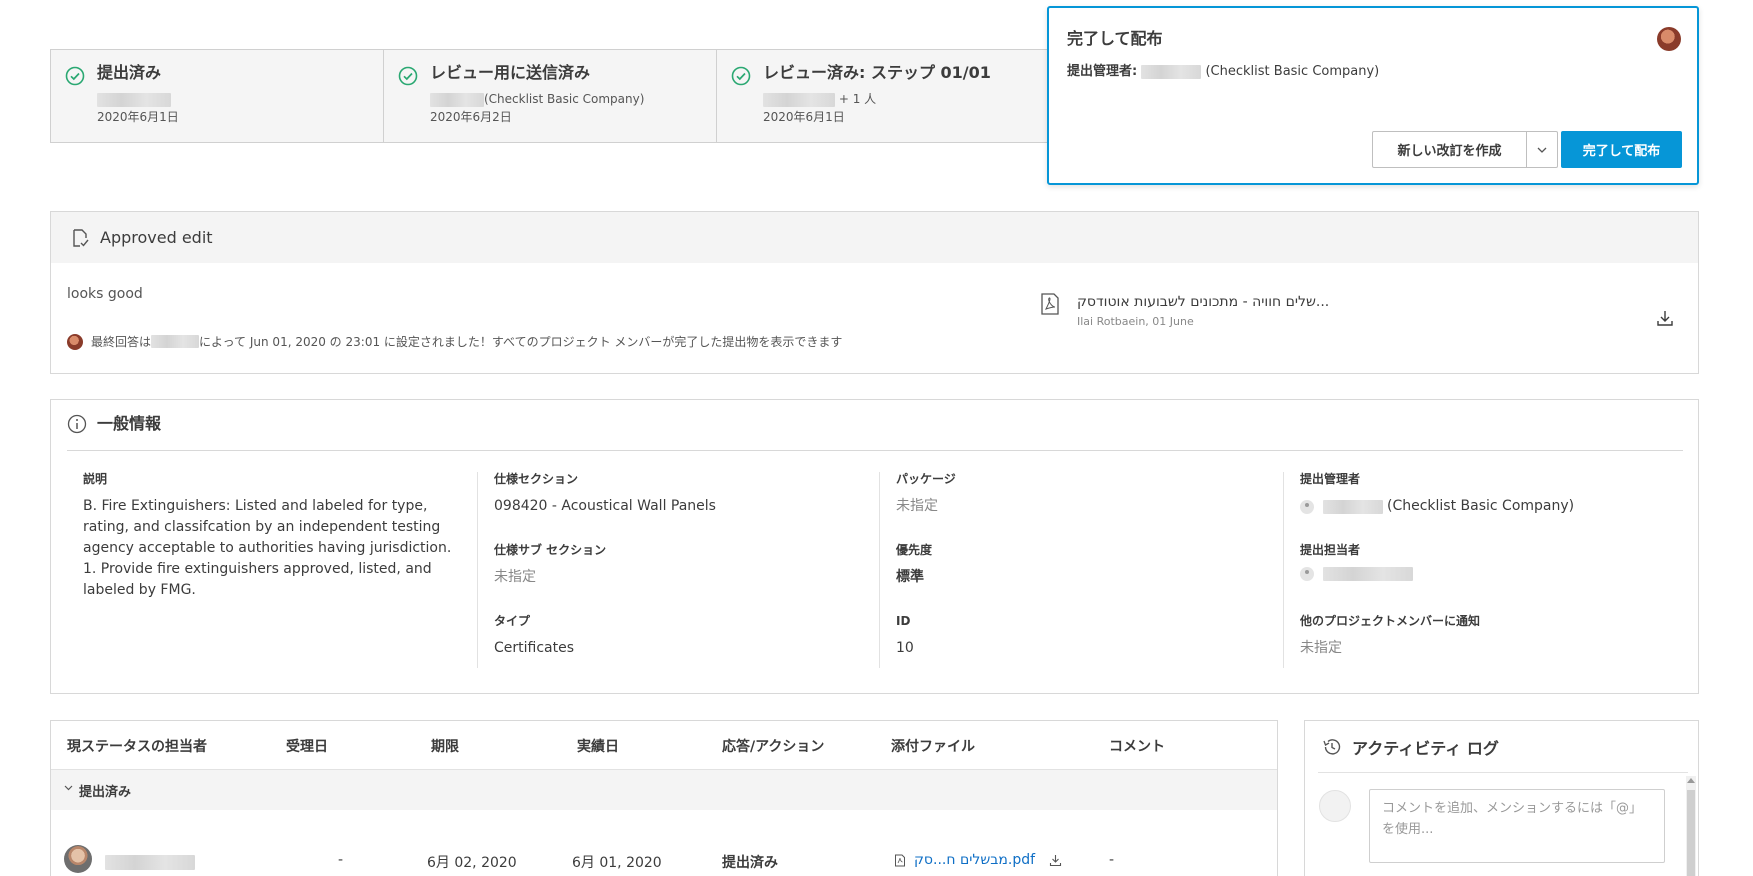 This screenshot has width=1753, height=876. What do you see at coordinates (874, 237) in the screenshot?
I see `approved-header: Approved edit` at bounding box center [874, 237].